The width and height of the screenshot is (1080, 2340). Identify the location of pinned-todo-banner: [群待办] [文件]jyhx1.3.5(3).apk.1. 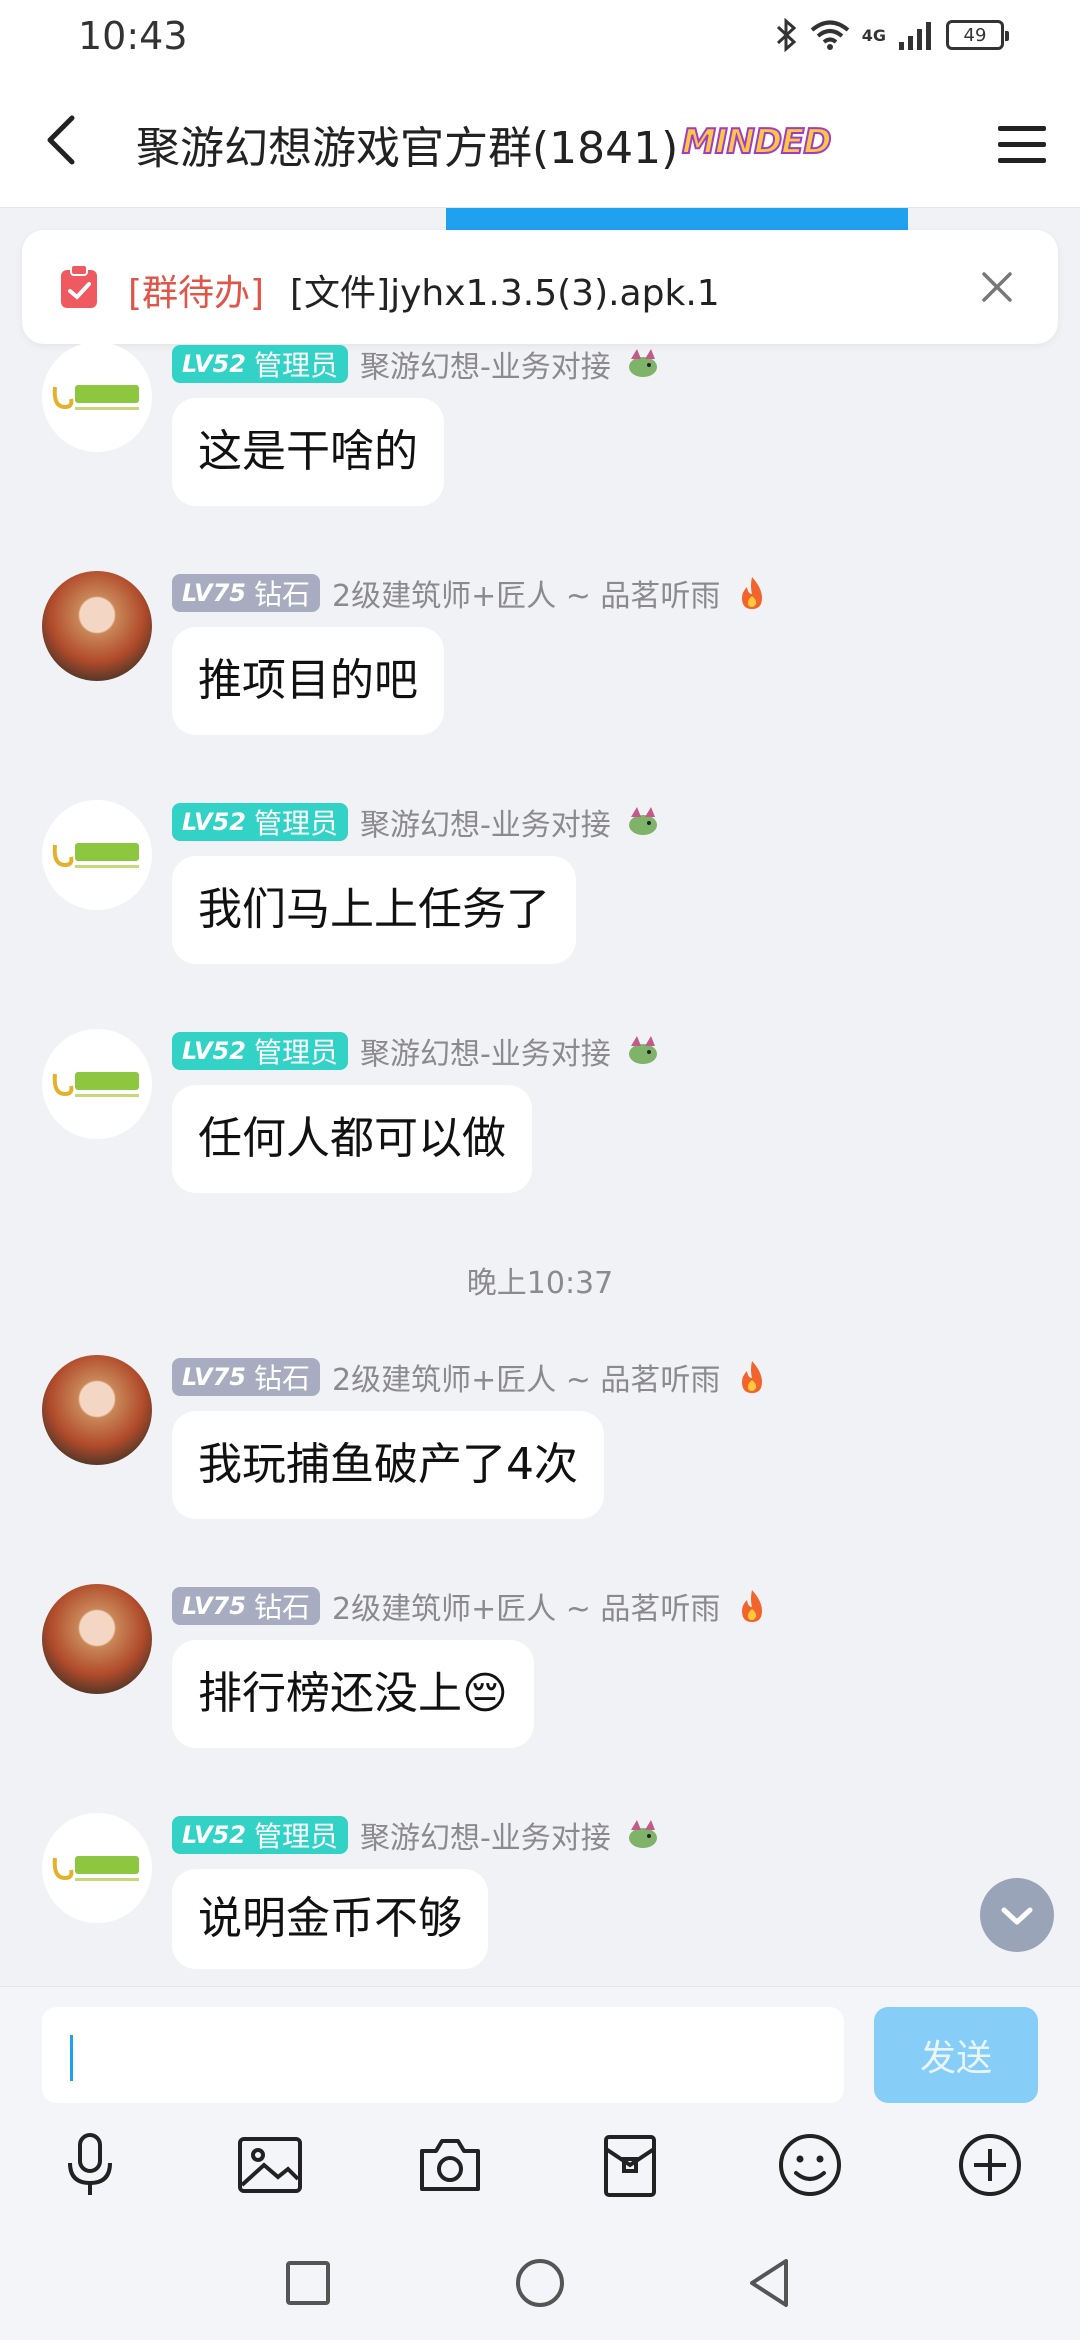
(540, 287).